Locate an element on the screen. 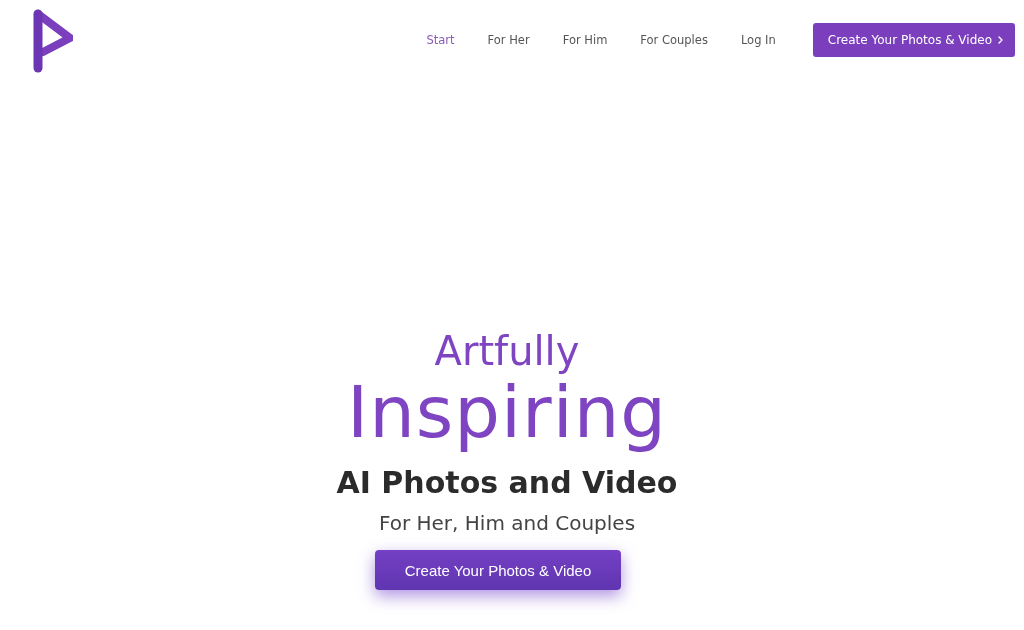  logo-icon is located at coordinates (53, 41).